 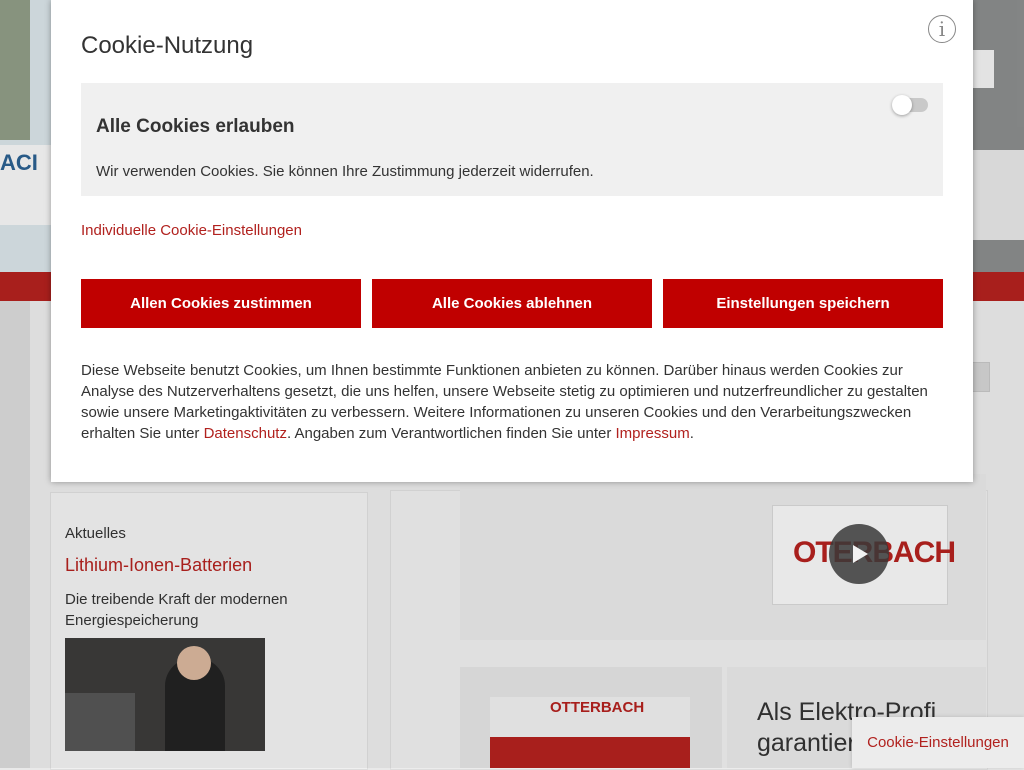 I want to click on imprint-link: Impressum, so click(x=653, y=433).